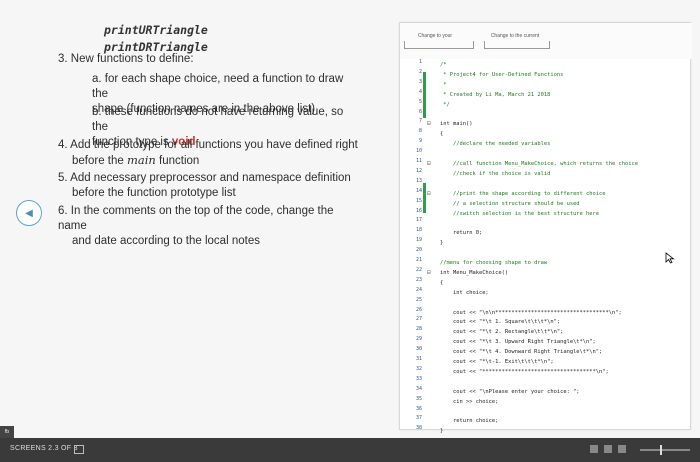 The width and height of the screenshot is (700, 462). What do you see at coordinates (420, 131) in the screenshot?
I see `line-number: 8` at bounding box center [420, 131].